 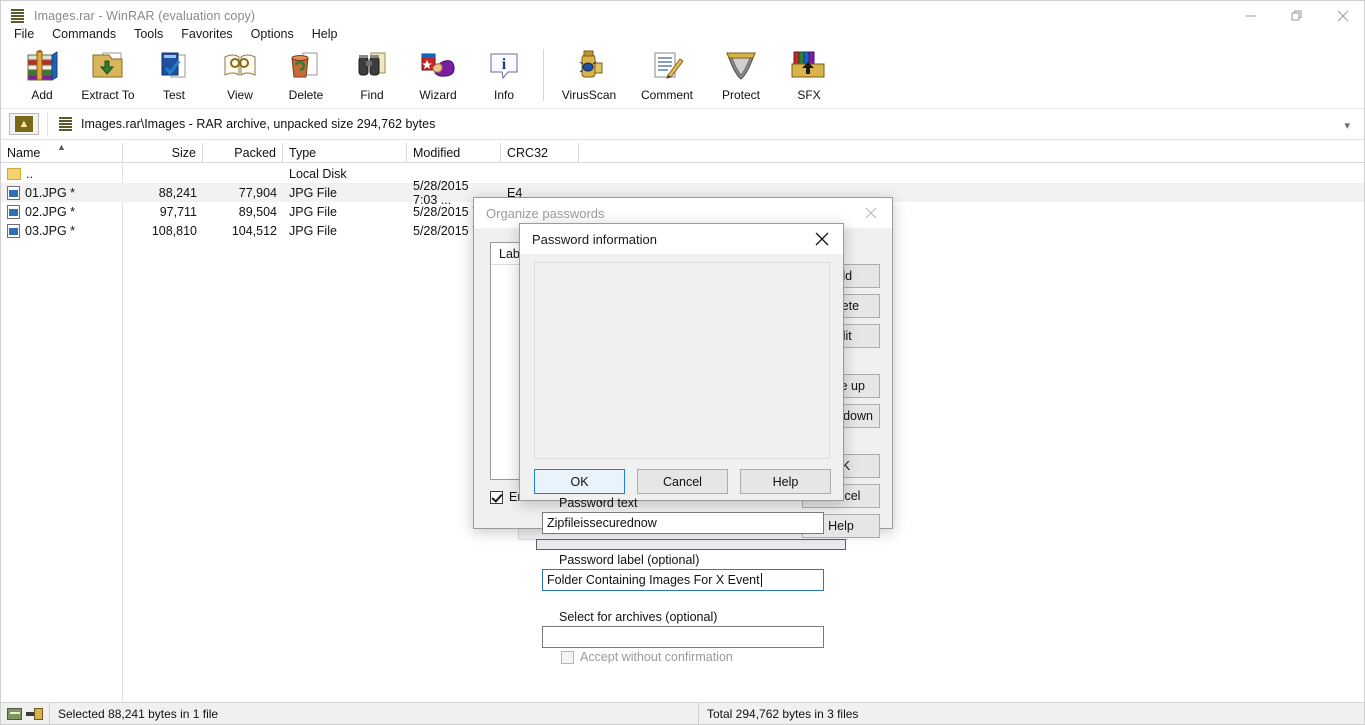 What do you see at coordinates (783, 714) in the screenshot?
I see `status-total-text: Total 294,762 bytes in 3 files` at bounding box center [783, 714].